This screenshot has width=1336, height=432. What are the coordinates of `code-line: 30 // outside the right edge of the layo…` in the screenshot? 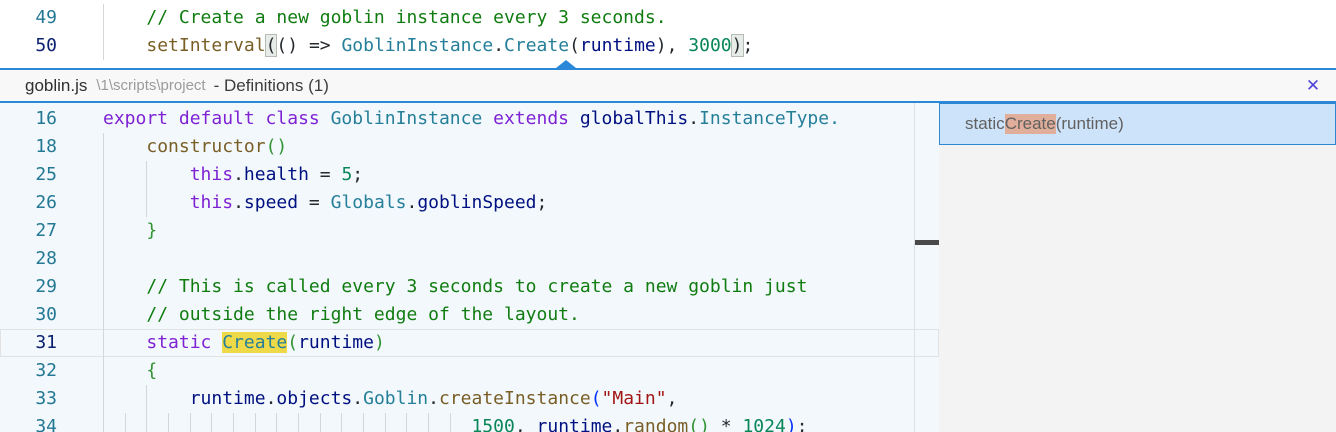 It's located at (469, 315).